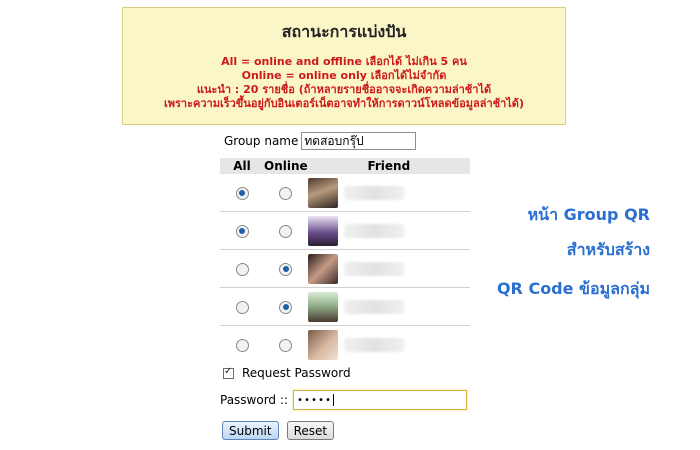 This screenshot has width=700, height=450. What do you see at coordinates (286, 166) in the screenshot?
I see `header-online: Online` at bounding box center [286, 166].